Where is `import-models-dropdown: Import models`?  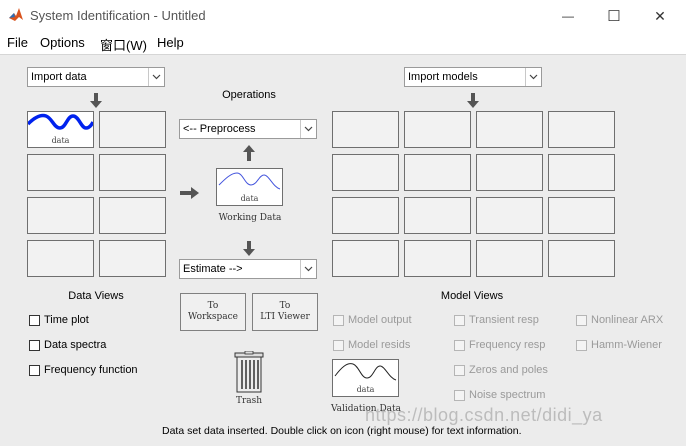 import-models-dropdown: Import models is located at coordinates (473, 77).